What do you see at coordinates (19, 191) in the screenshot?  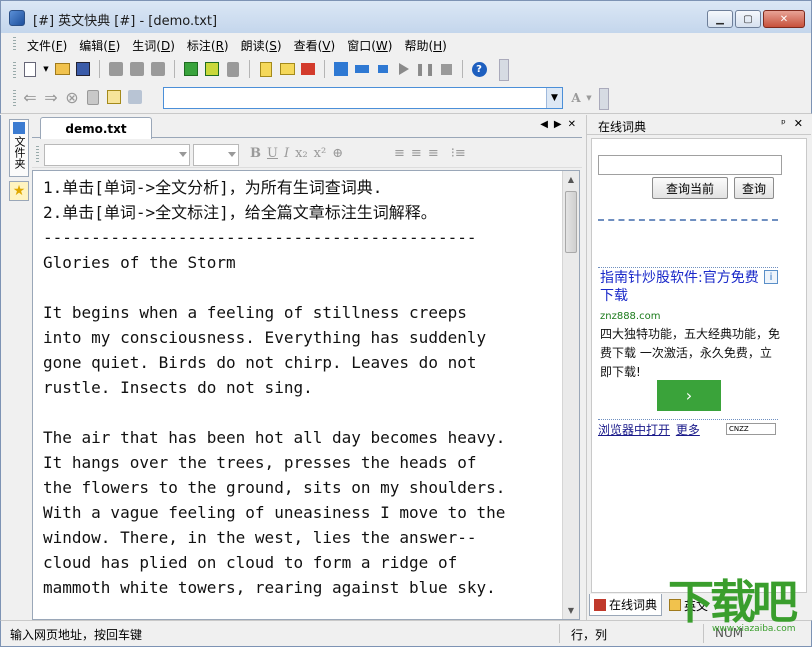 I see `favorites-star-icon: ★` at bounding box center [19, 191].